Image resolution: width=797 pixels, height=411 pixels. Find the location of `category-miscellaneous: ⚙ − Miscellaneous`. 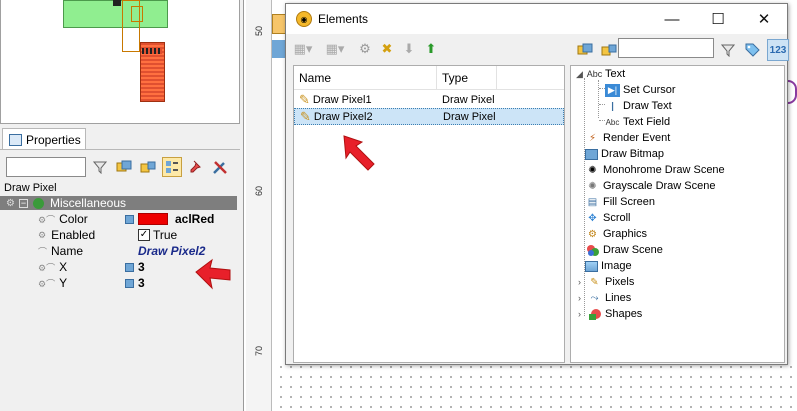

category-miscellaneous: ⚙ − Miscellaneous is located at coordinates (118, 203).